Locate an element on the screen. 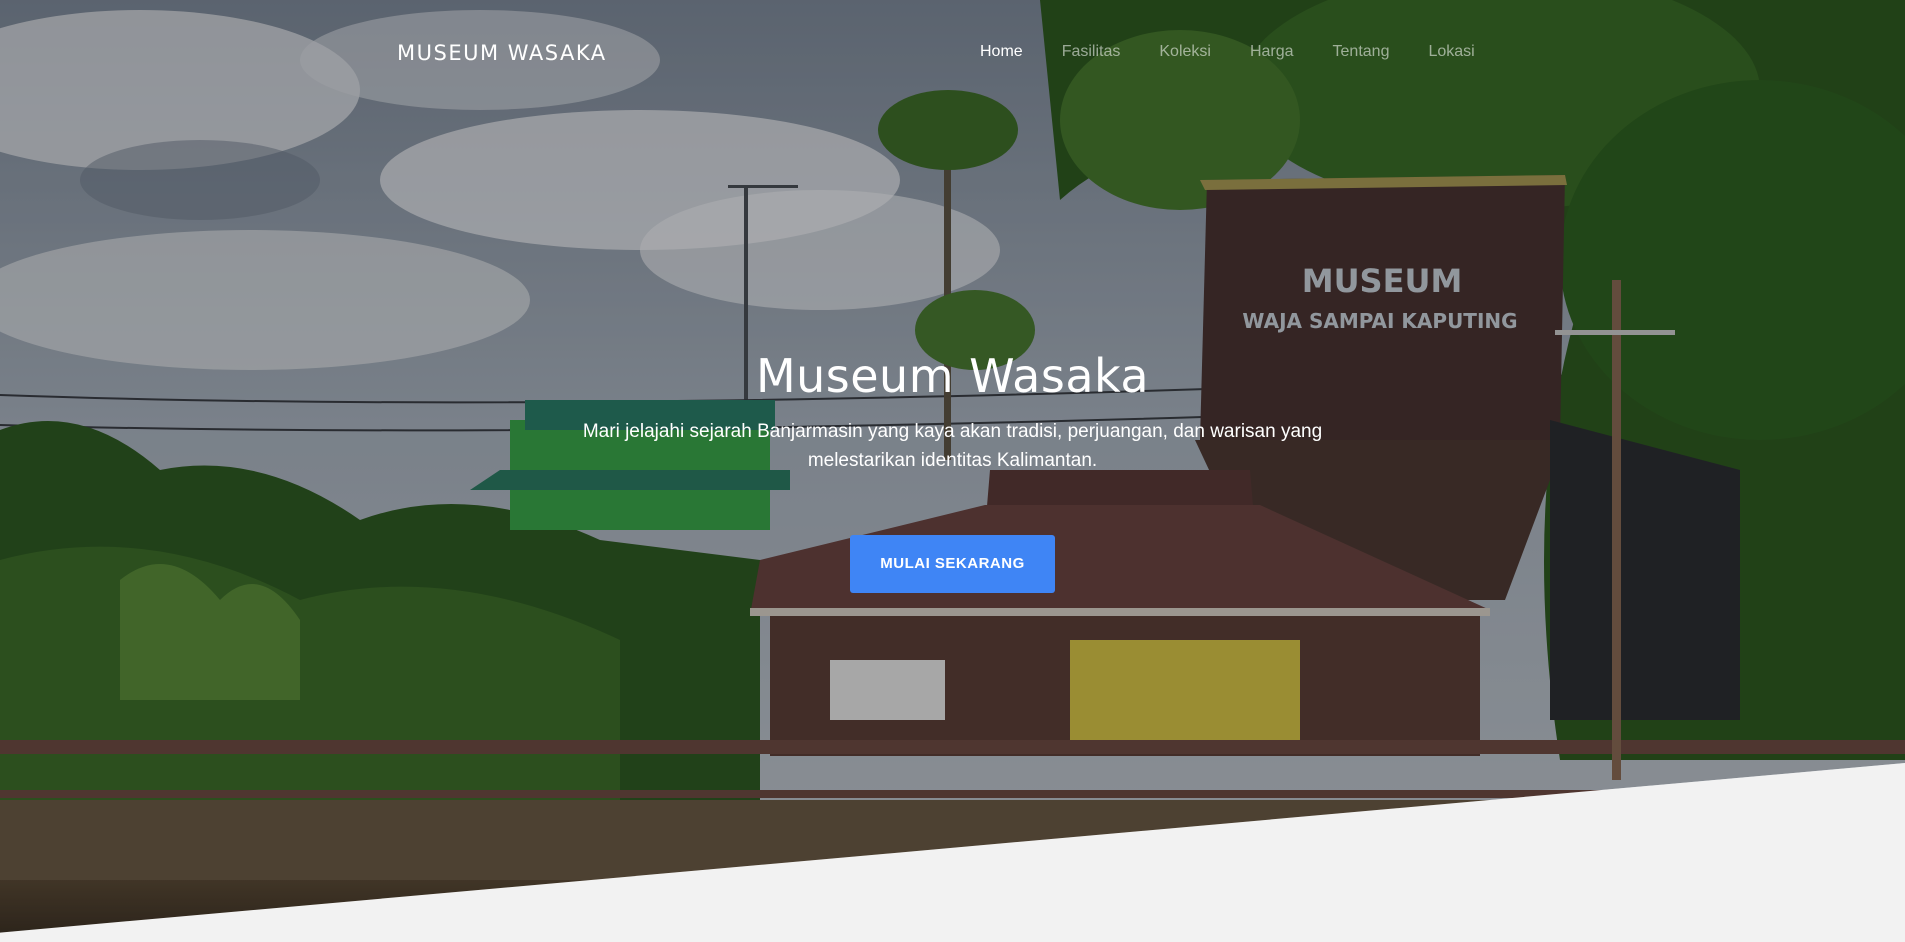  nav-link-home: Home is located at coordinates (1001, 51).